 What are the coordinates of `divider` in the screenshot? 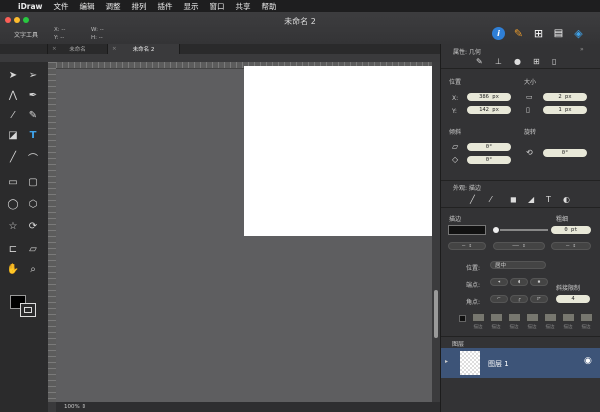 It's located at (520, 180).